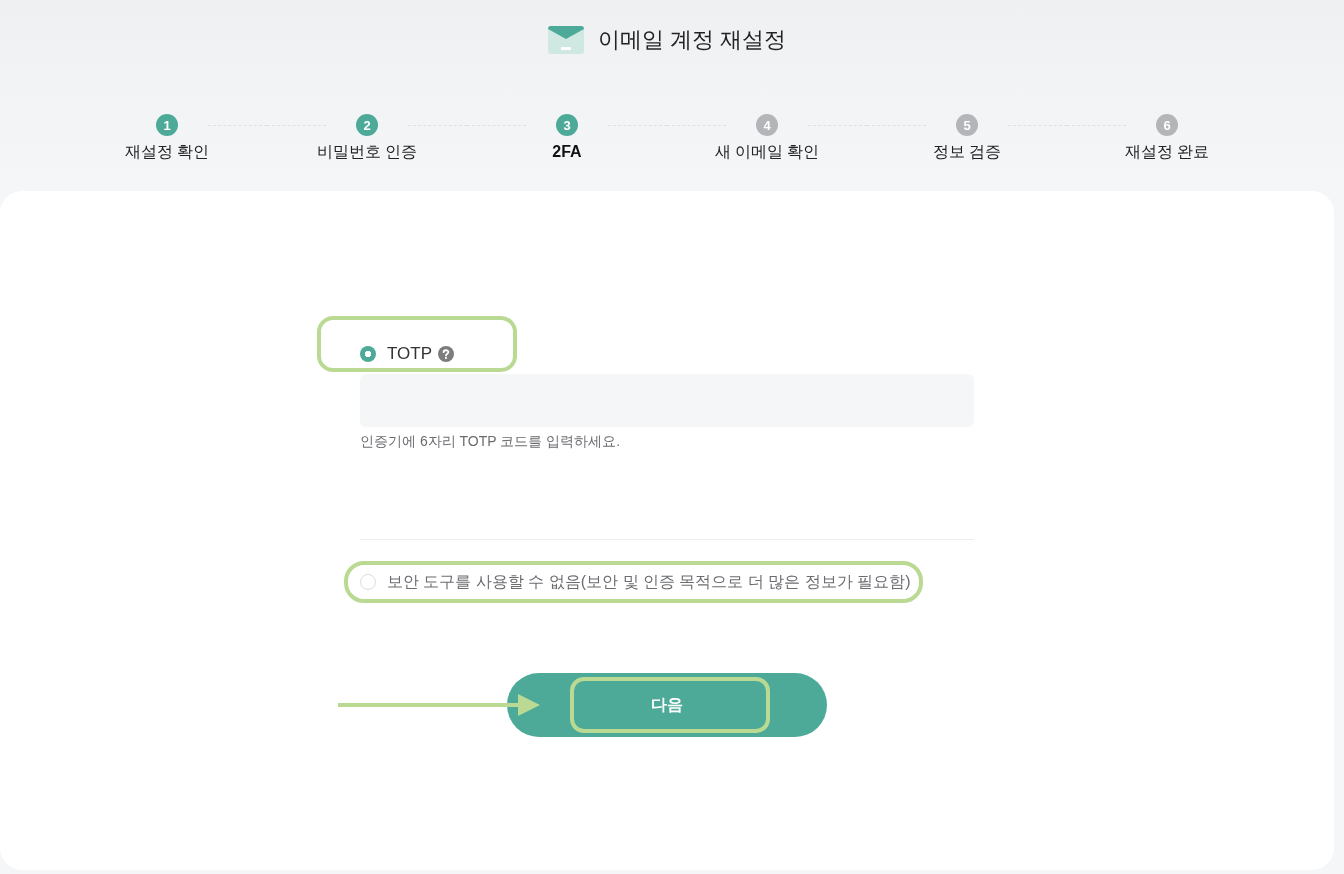 This screenshot has width=1344, height=874. Describe the element at coordinates (567, 152) in the screenshot. I see `step-label: 2FA` at that location.